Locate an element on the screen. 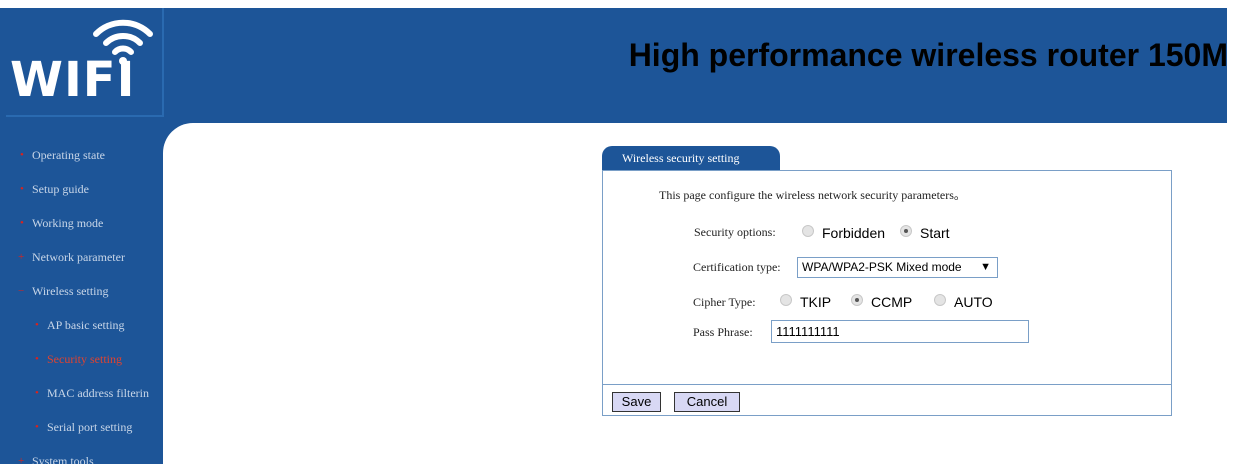  security-options-label: Security options: is located at coordinates (735, 232).